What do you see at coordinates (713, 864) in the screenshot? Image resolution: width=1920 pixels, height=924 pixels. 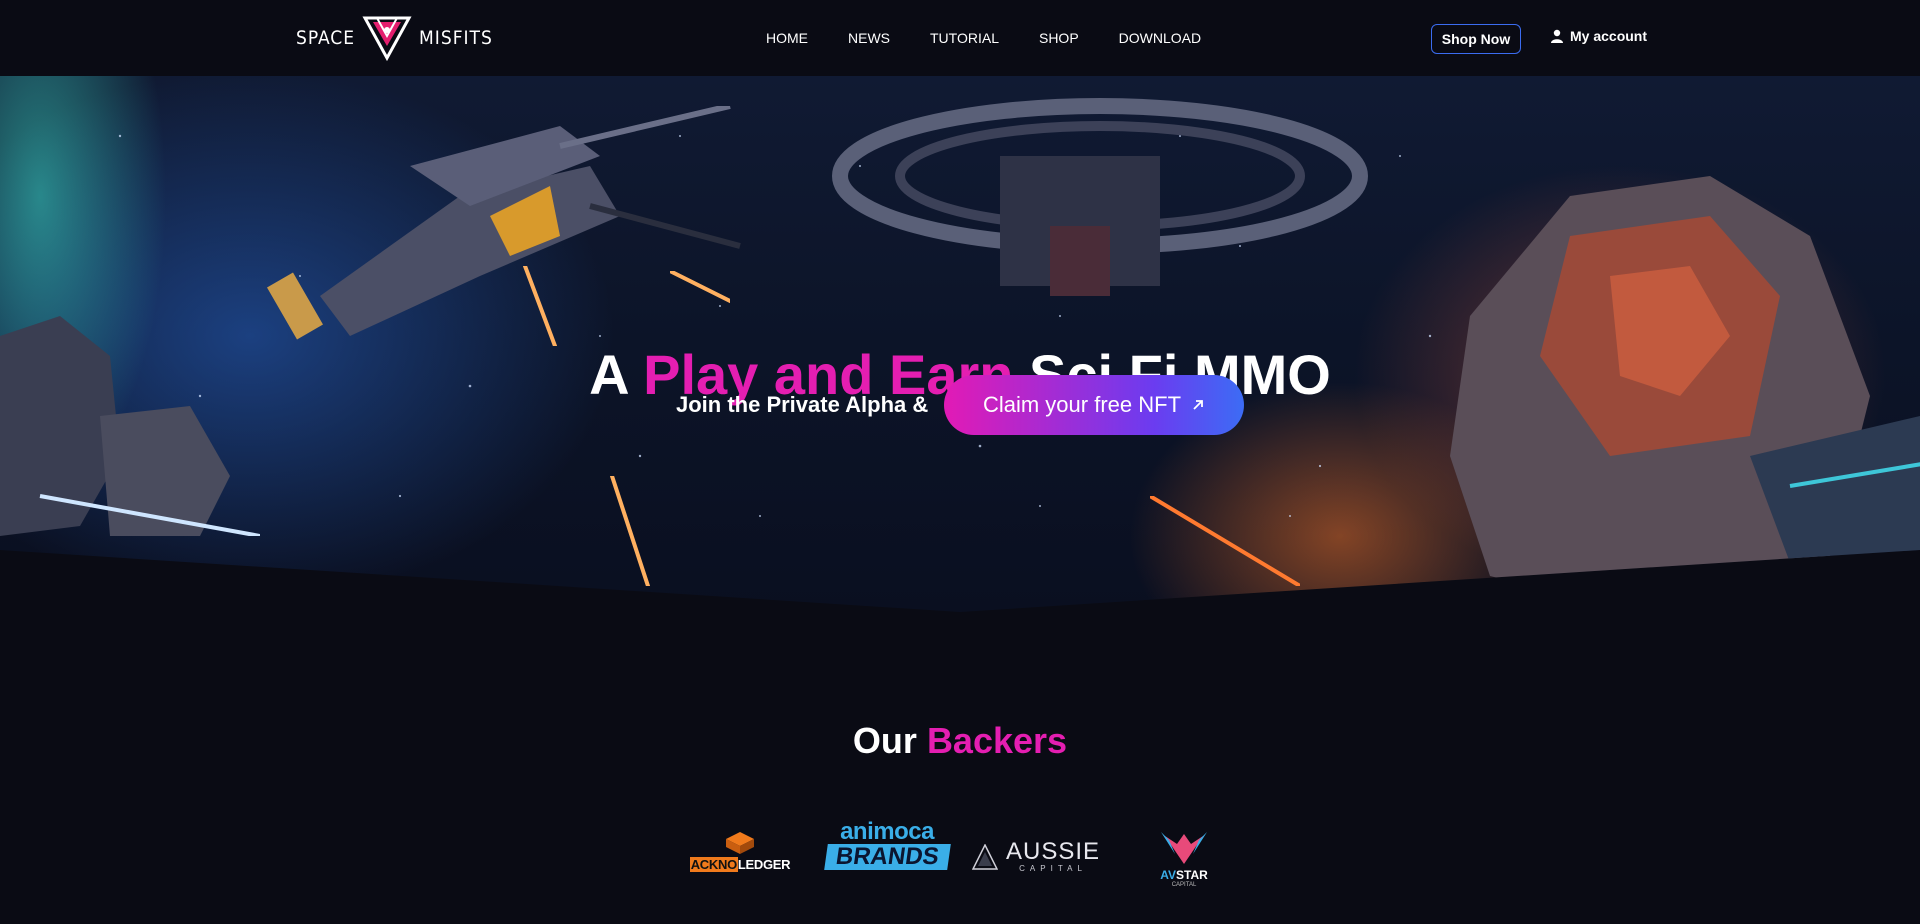 I see `acknoledger-wordmark-a: ACKNO` at bounding box center [713, 864].